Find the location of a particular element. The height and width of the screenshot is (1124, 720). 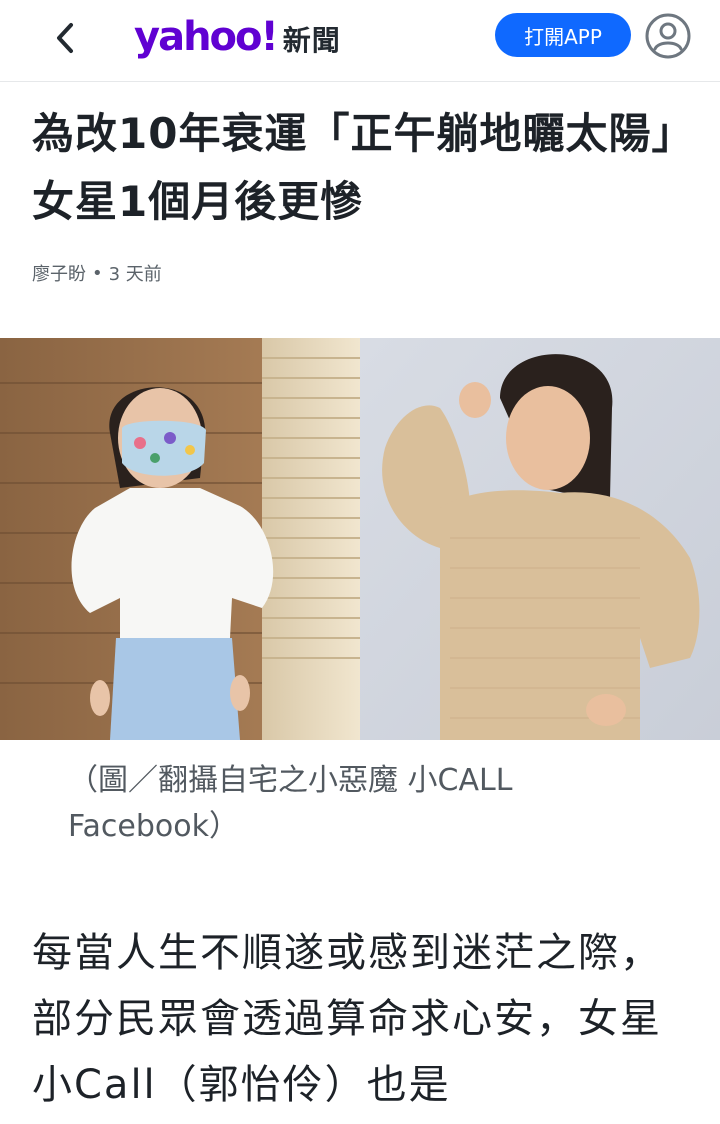

author-name: 廖子盼 is located at coordinates (59, 273).